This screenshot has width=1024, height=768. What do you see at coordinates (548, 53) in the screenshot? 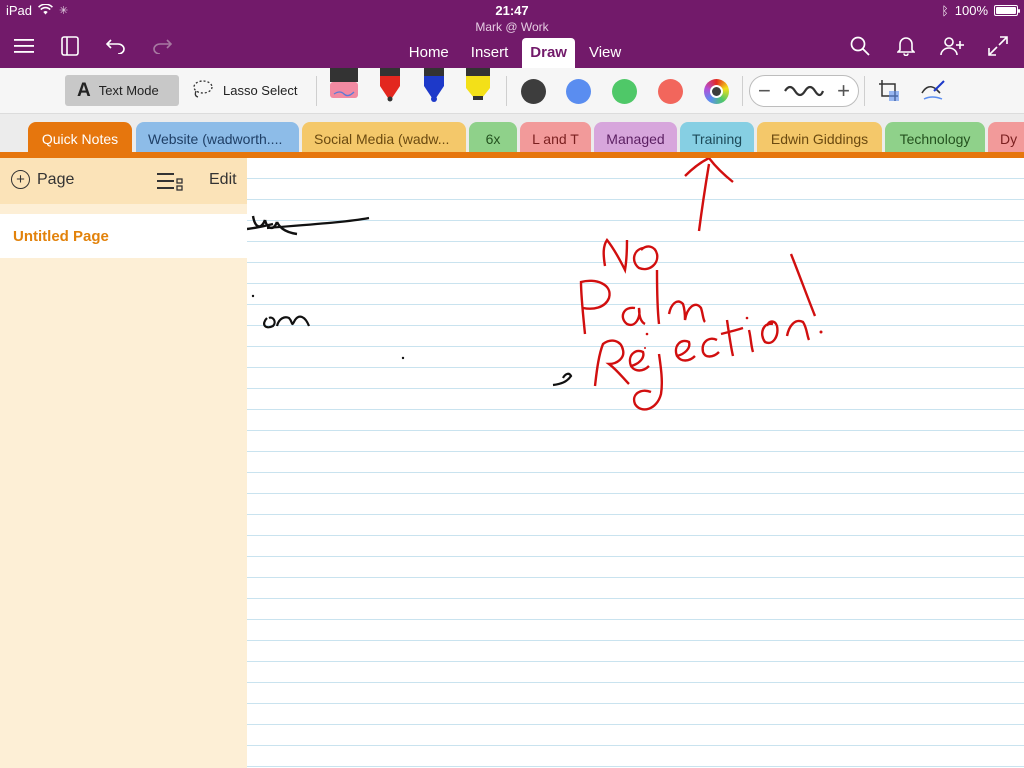
I see `tab-draw: Draw` at bounding box center [548, 53].